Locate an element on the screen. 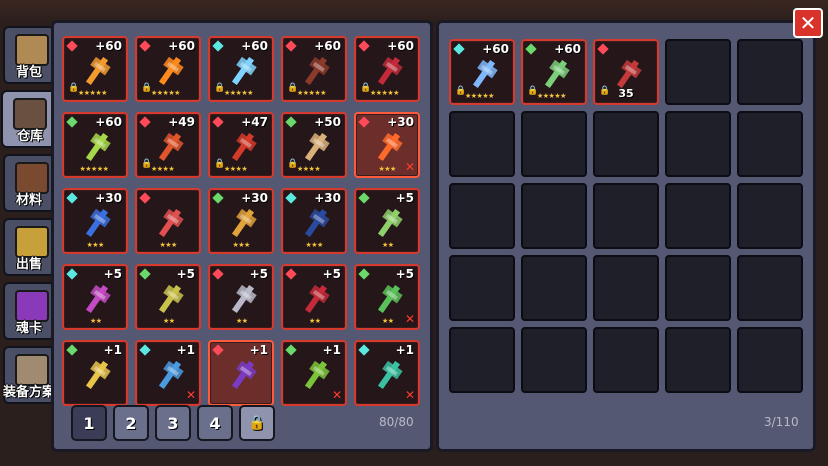 The height and width of the screenshot is (466, 828). page-button-4: 4 is located at coordinates (215, 423).